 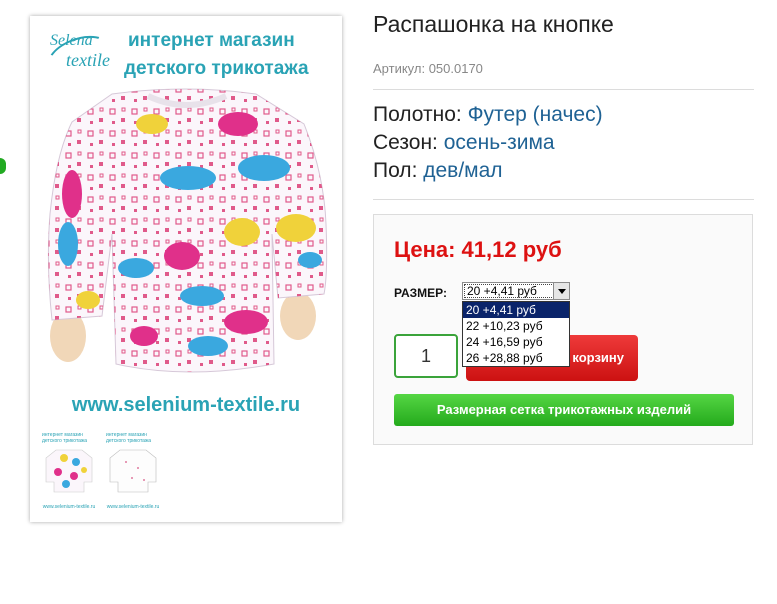 I want to click on attribute-season: Сезон: осень-зима, so click(x=464, y=143).